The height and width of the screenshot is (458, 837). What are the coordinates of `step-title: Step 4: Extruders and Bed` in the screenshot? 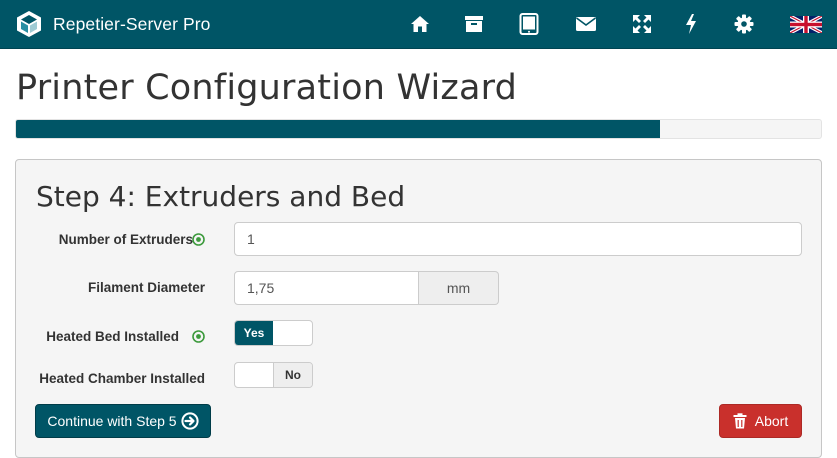 It's located at (221, 196).